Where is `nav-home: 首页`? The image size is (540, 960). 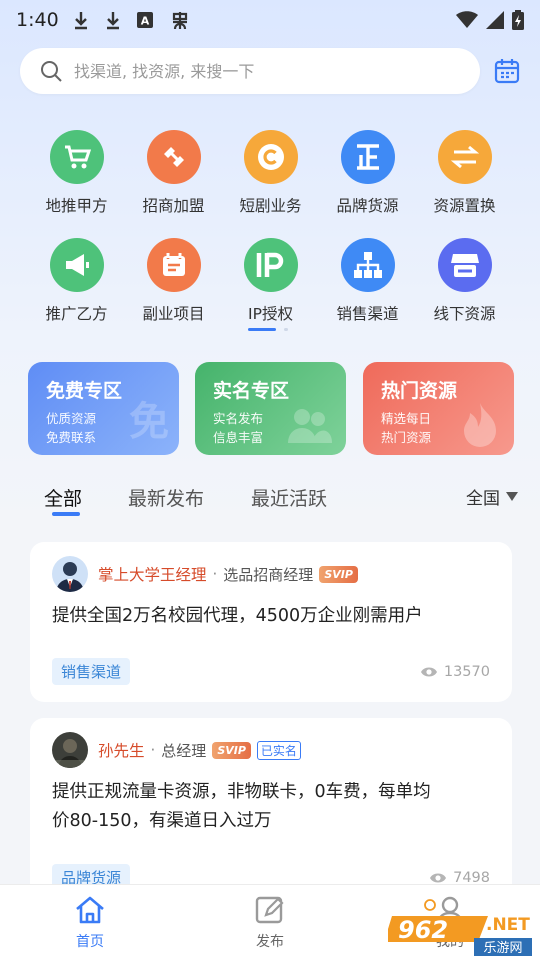 nav-home: 首页 is located at coordinates (90, 923).